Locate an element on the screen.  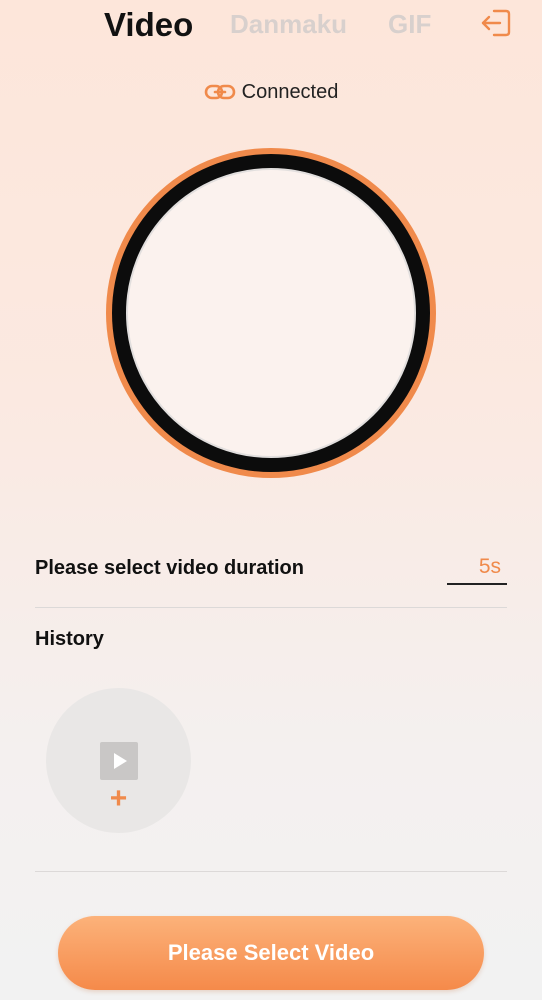
tab-gif: GIF is located at coordinates (409, 24).